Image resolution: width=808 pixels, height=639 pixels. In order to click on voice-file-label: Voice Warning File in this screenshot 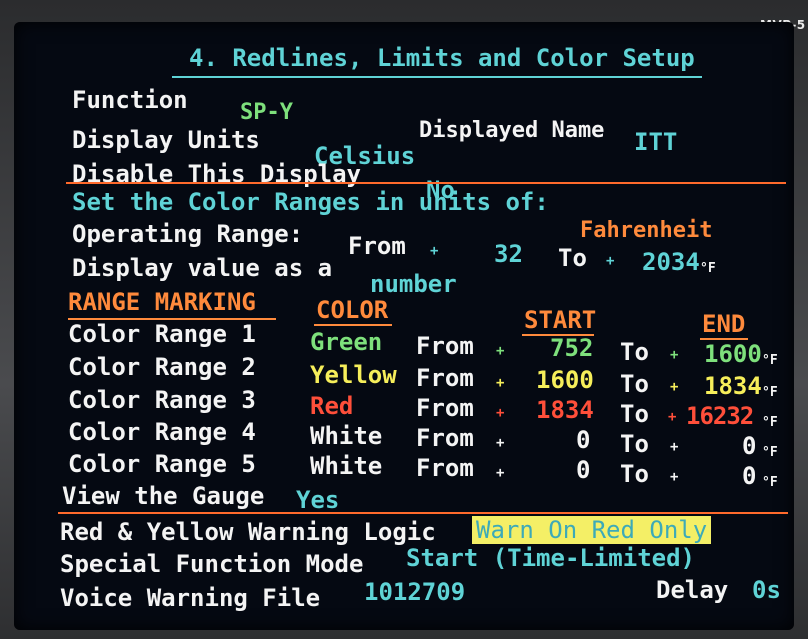, I will do `click(190, 598)`.